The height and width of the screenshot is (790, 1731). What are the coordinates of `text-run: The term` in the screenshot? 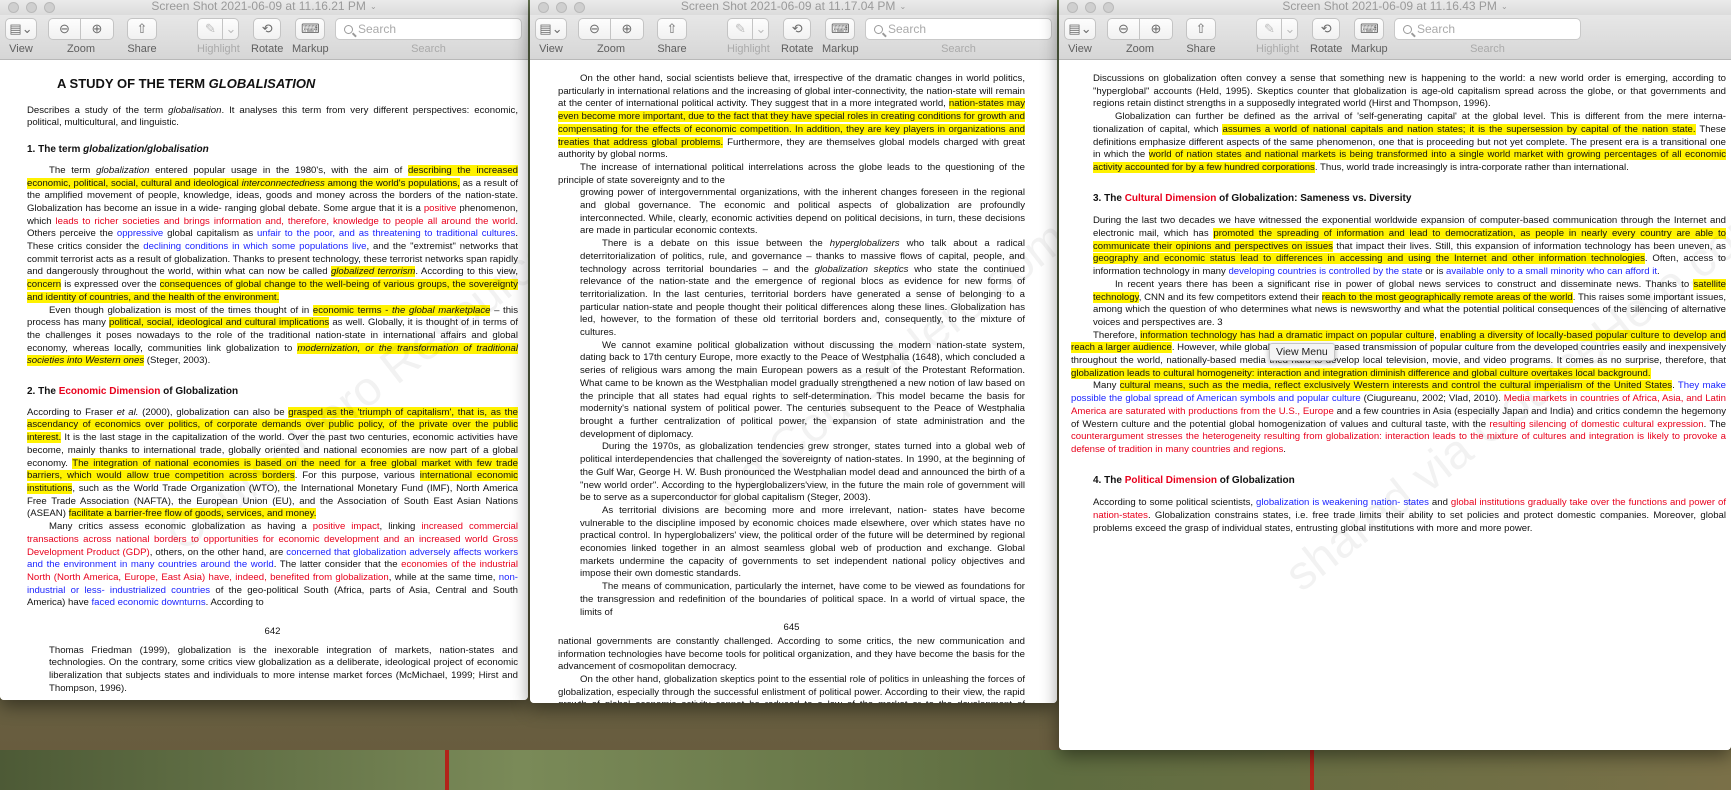 It's located at (73, 170).